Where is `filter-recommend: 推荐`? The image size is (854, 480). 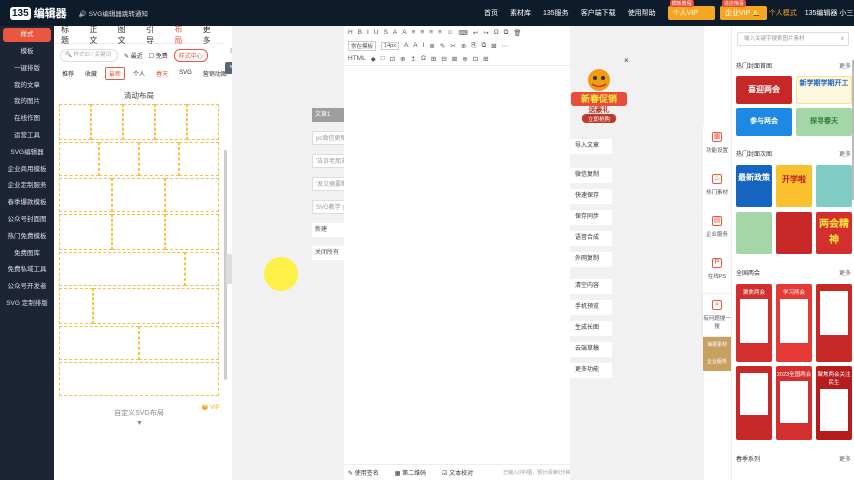
filter-recommend: 推荐 is located at coordinates (68, 73).